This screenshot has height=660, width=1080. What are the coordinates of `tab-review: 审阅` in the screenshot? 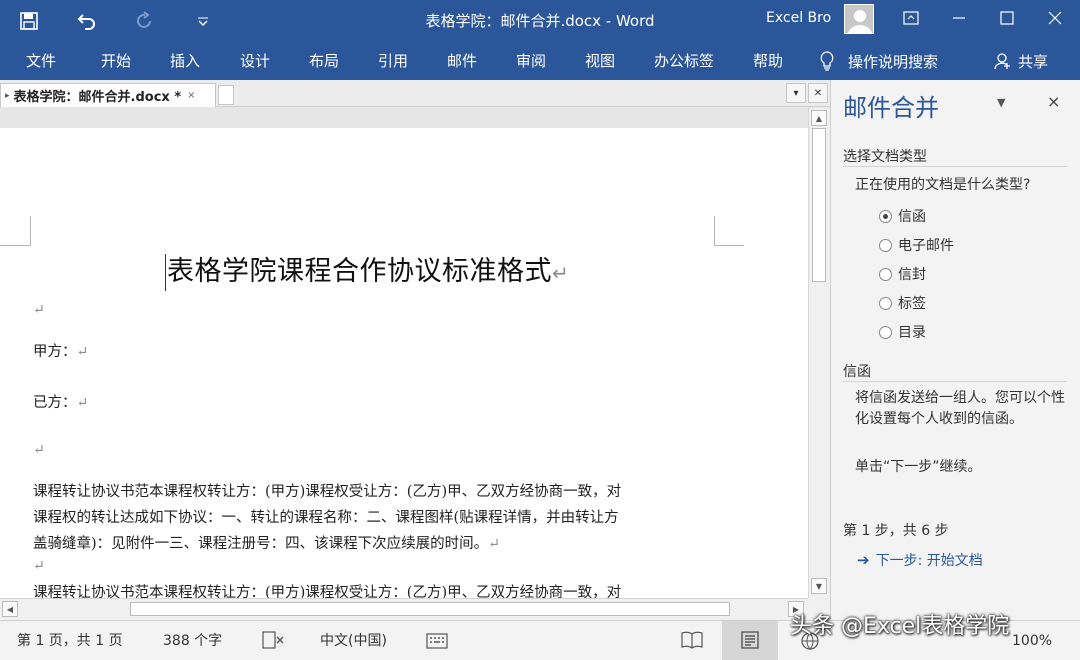 It's located at (531, 61).